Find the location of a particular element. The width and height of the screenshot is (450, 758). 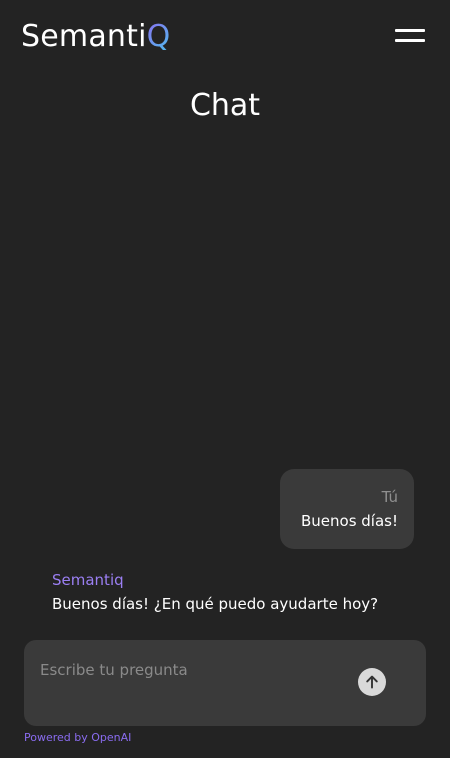

logo-q-mark: Q is located at coordinates (158, 36).